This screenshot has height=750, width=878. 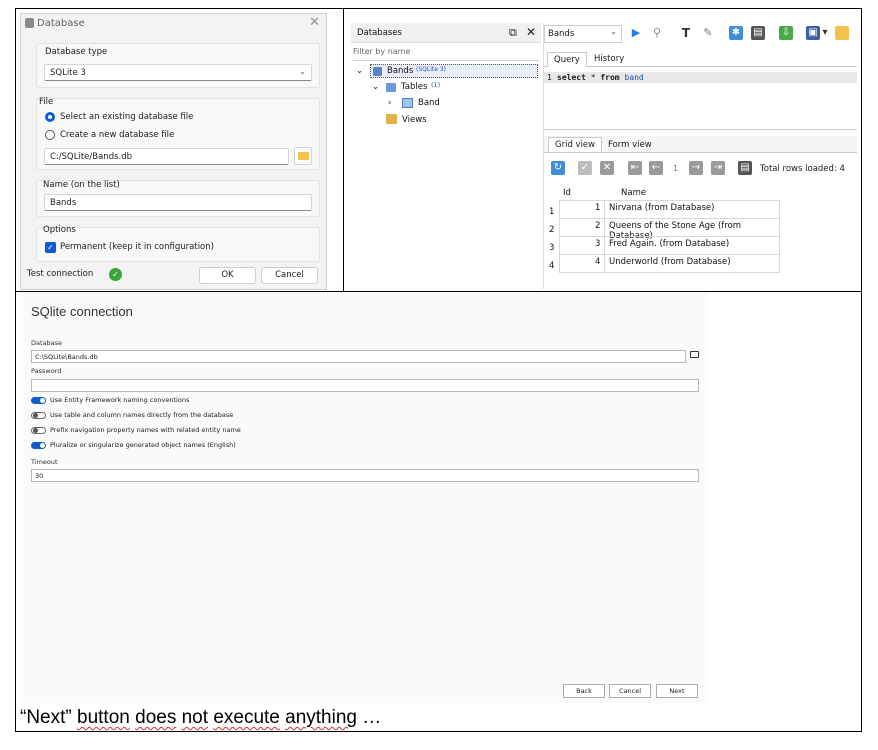 I want to click on database-path-input: C:\SQLite\Bands.db, so click(x=358, y=356).